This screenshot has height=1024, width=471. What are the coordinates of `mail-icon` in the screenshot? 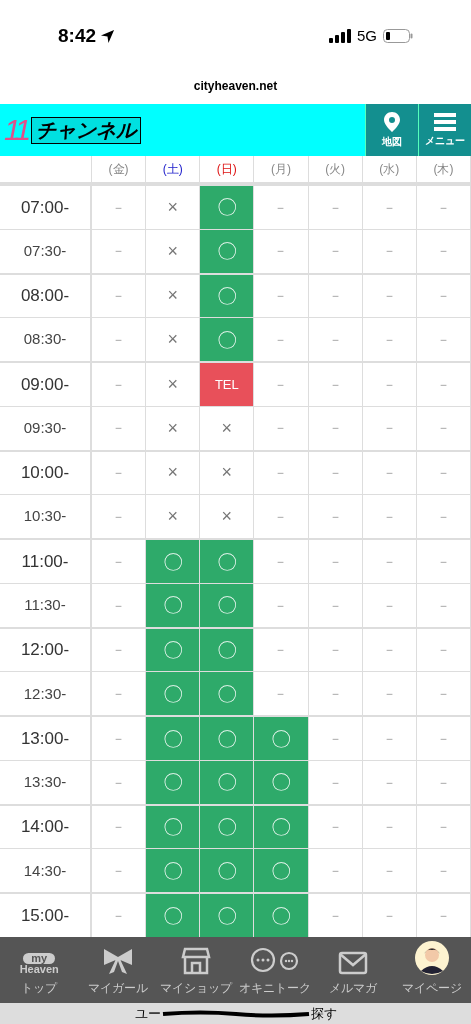 It's located at (353, 963).